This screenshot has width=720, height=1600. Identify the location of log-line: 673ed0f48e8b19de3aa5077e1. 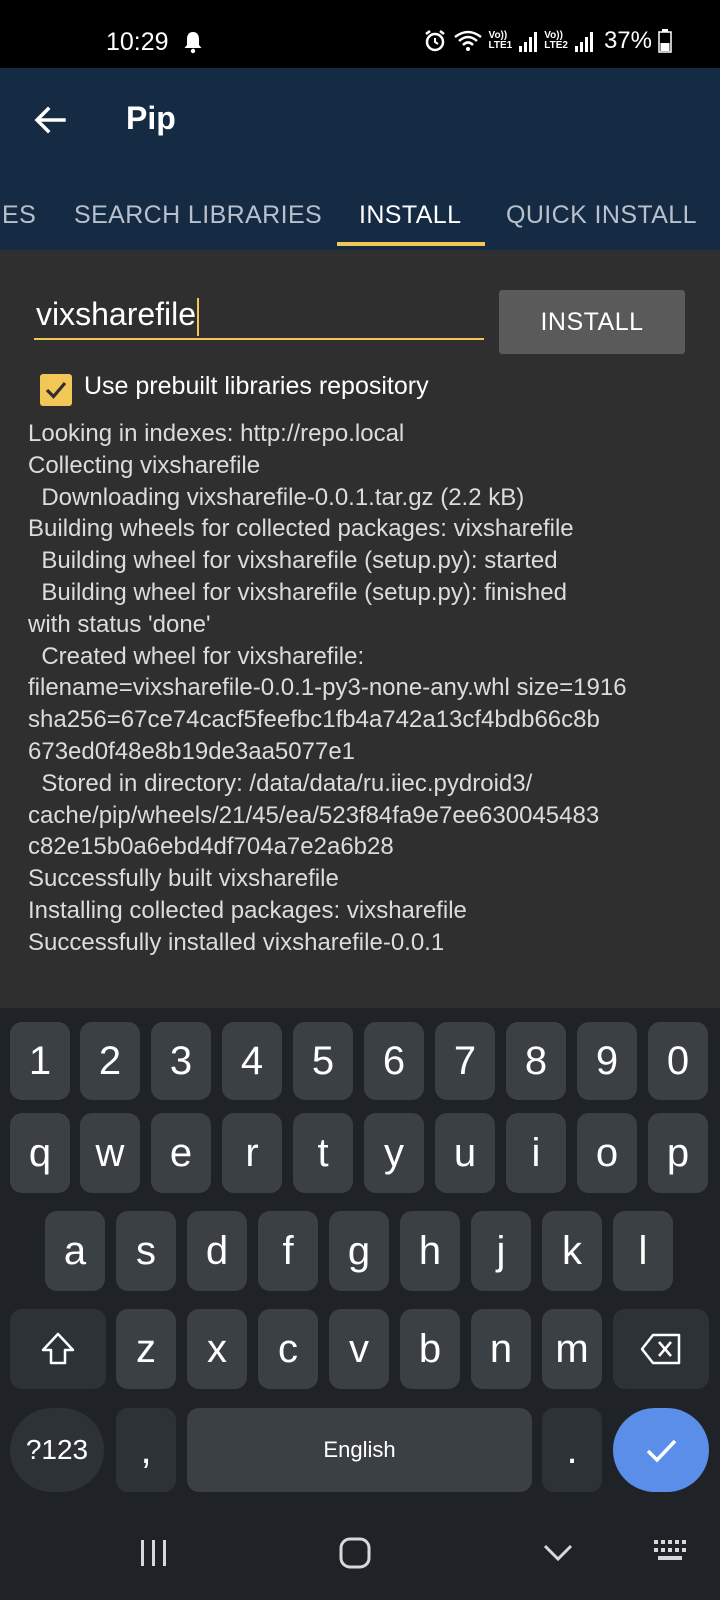
(192, 751).